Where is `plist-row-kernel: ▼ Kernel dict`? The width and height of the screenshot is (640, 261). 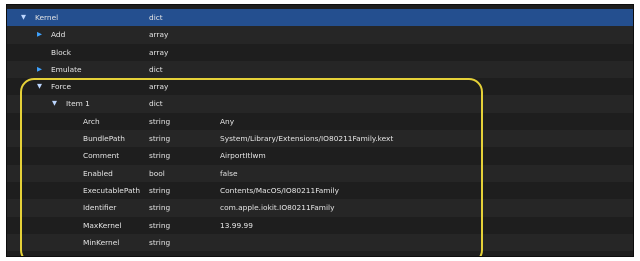
plist-row-kernel: ▼ Kernel dict is located at coordinates (320, 18).